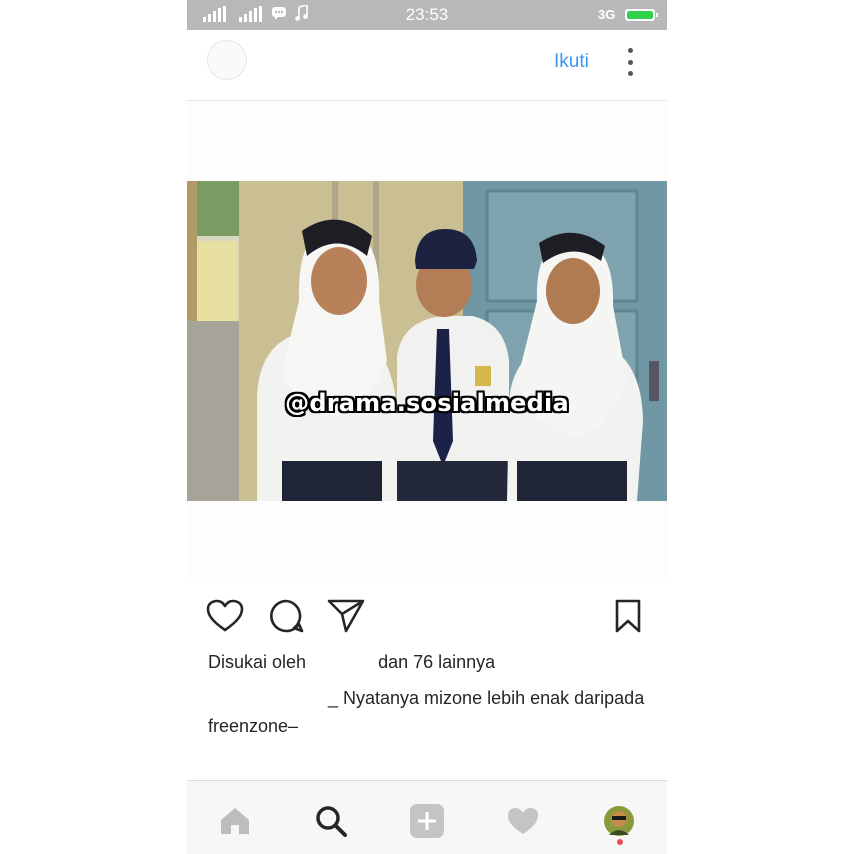 Image resolution: width=854 pixels, height=854 pixels. What do you see at coordinates (571, 62) in the screenshot?
I see `follow-button: Ikuti` at bounding box center [571, 62].